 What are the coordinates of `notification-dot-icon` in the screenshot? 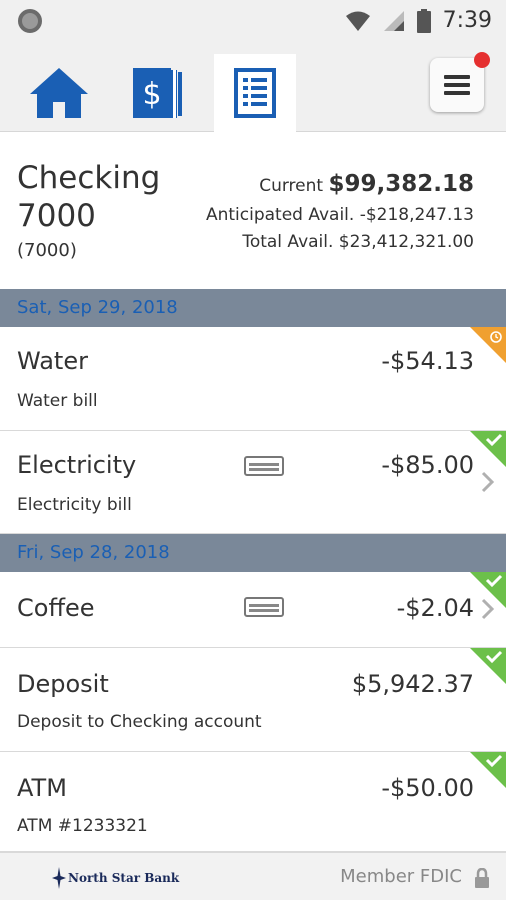 It's located at (30, 21).